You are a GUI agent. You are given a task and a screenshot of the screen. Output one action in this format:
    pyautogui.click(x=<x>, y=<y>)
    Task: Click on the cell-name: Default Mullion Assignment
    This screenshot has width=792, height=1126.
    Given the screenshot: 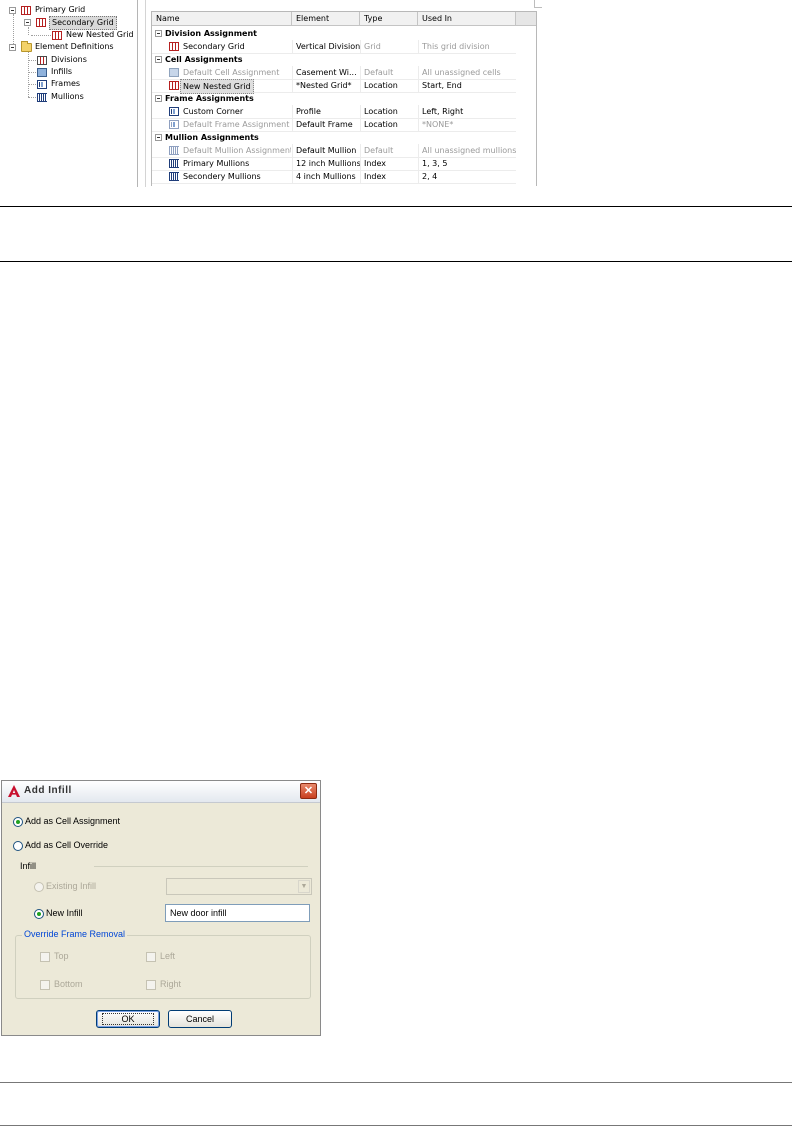 What is the action you would take?
    pyautogui.click(x=237, y=150)
    